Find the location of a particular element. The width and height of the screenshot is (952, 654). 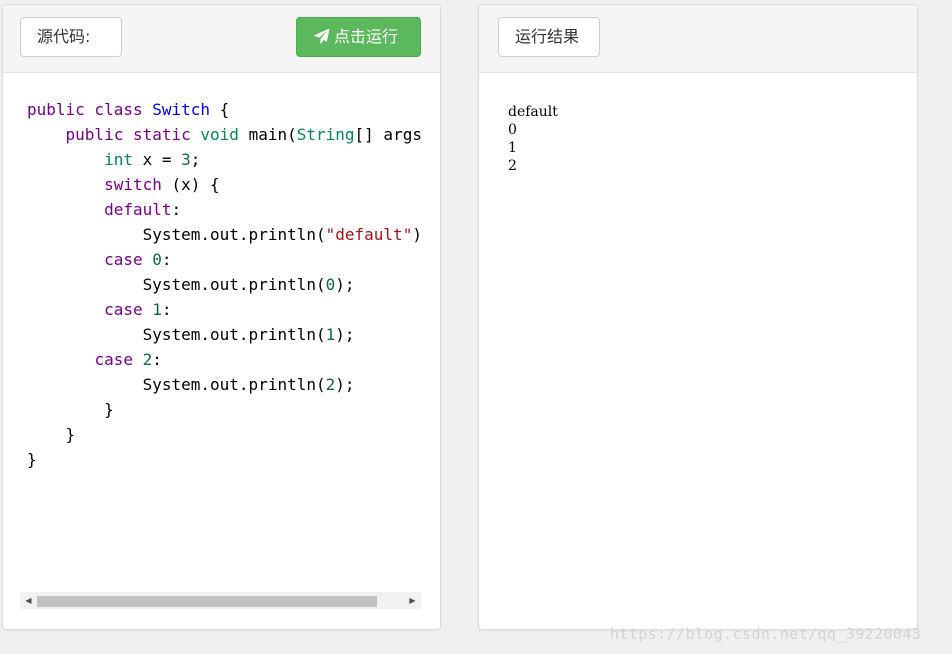

code-token: Switch is located at coordinates (181, 109).